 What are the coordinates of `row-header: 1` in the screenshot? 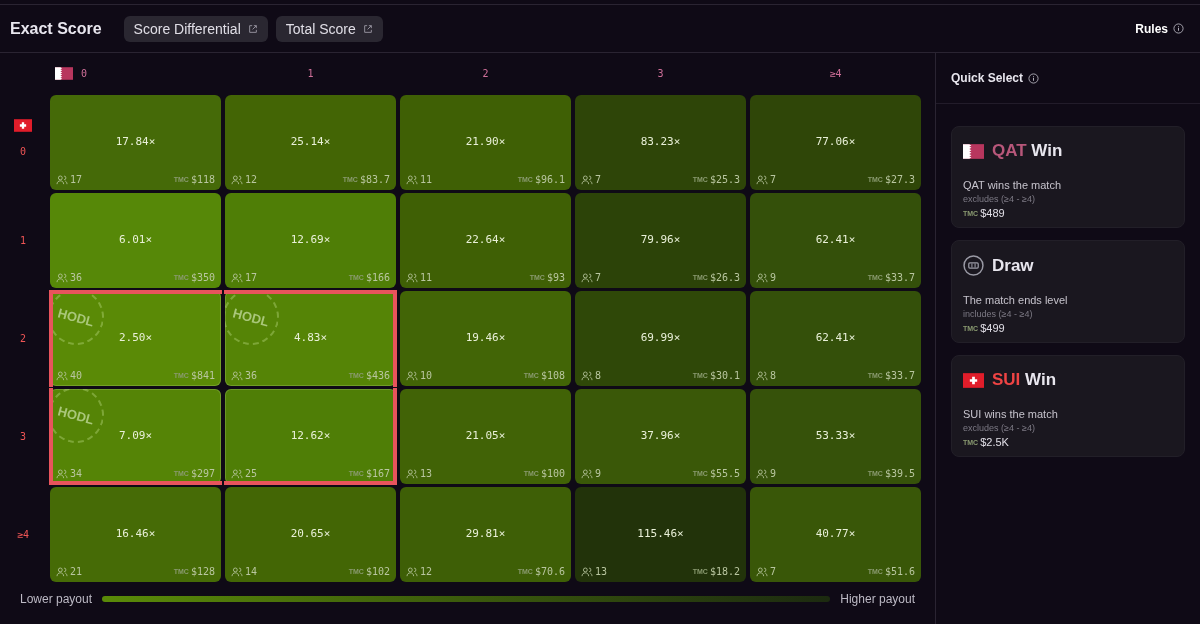 It's located at (23, 240).